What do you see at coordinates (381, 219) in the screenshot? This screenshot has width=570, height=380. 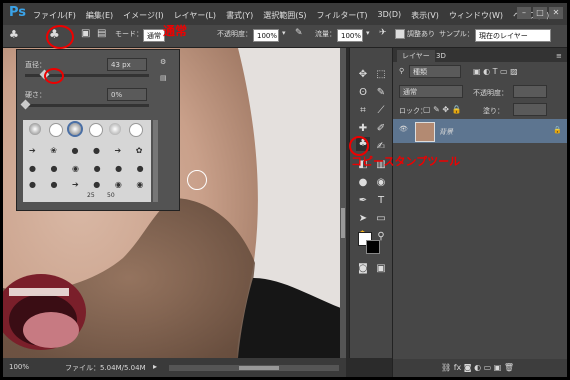 I see `shape-tool-icon: ▭` at bounding box center [381, 219].